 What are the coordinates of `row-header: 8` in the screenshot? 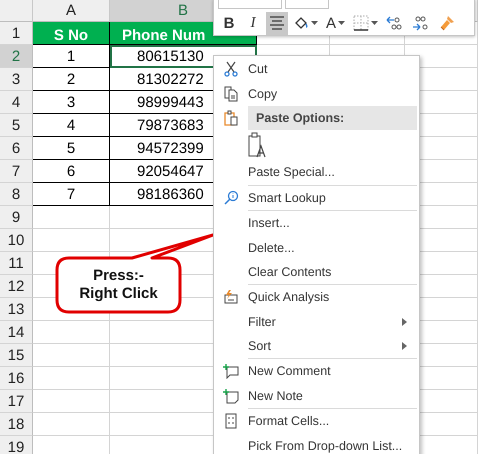 It's located at (16, 194).